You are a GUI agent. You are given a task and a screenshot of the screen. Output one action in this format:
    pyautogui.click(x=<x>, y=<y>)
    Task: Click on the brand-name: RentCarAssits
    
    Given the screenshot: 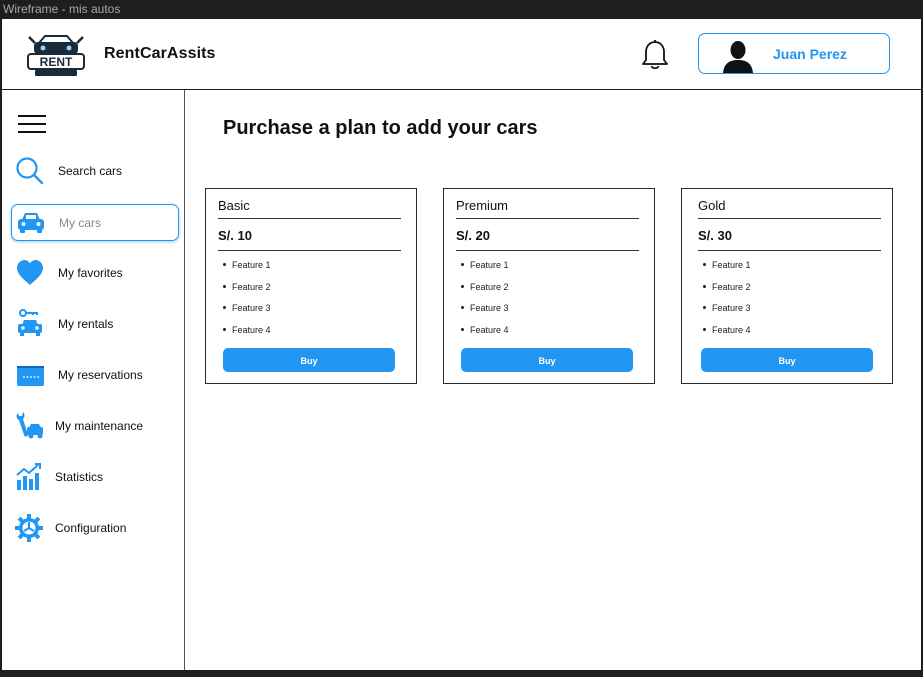 What is the action you would take?
    pyautogui.click(x=160, y=53)
    